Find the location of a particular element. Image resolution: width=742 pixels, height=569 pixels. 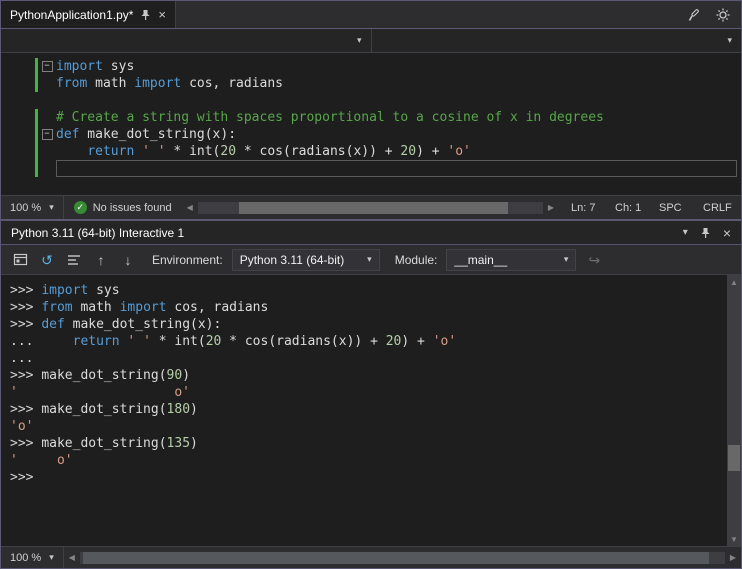

code-line: − def make_dot_string(x): is located at coordinates (371, 134).